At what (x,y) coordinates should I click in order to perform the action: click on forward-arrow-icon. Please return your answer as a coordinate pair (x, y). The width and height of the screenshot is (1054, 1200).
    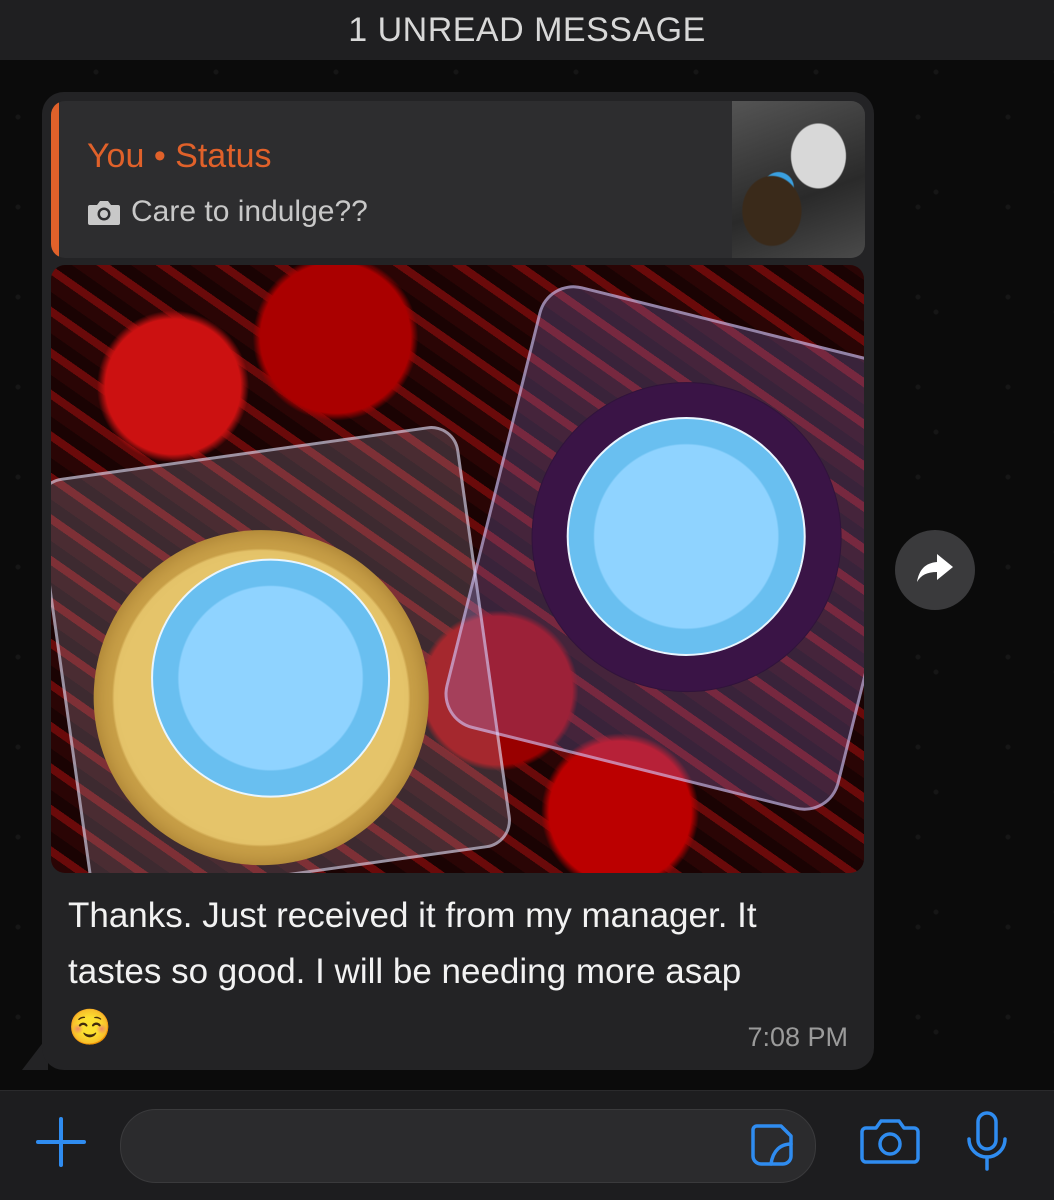
    Looking at the image, I should click on (935, 570).